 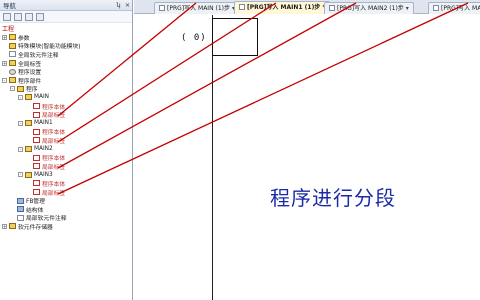 I want to click on tree-item: - 程序, so click(x=24, y=89).